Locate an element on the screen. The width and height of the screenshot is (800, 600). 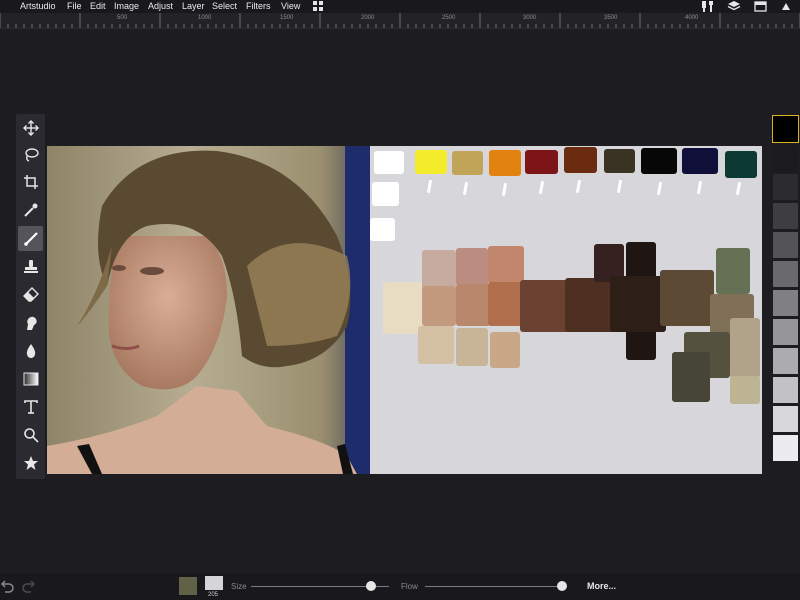
magnifier-icon is located at coordinates (31, 435).